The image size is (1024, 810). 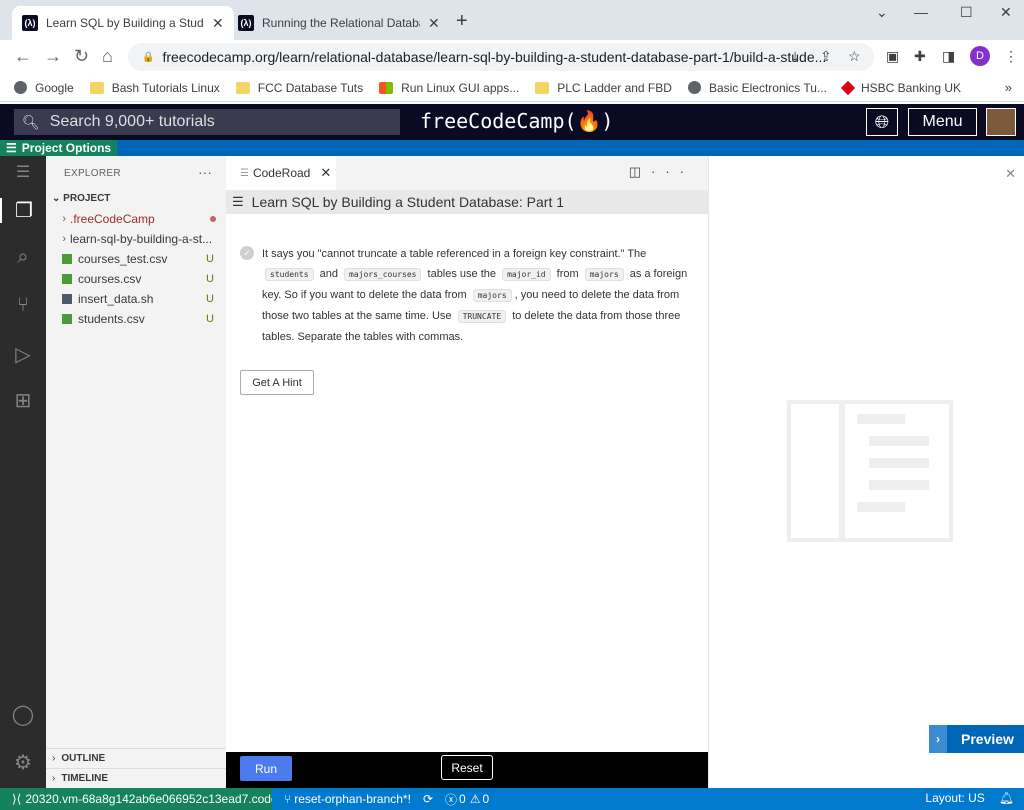 I want to click on language-globe-icon: 🌐︎, so click(x=882, y=122).